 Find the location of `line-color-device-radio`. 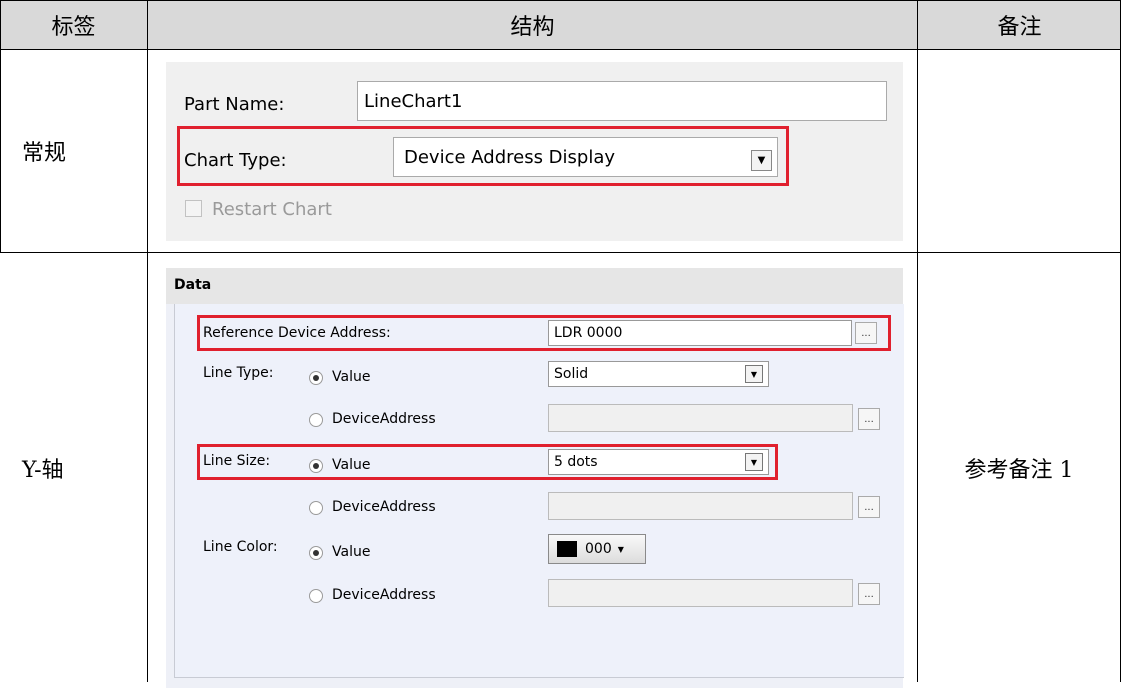

line-color-device-radio is located at coordinates (316, 596).